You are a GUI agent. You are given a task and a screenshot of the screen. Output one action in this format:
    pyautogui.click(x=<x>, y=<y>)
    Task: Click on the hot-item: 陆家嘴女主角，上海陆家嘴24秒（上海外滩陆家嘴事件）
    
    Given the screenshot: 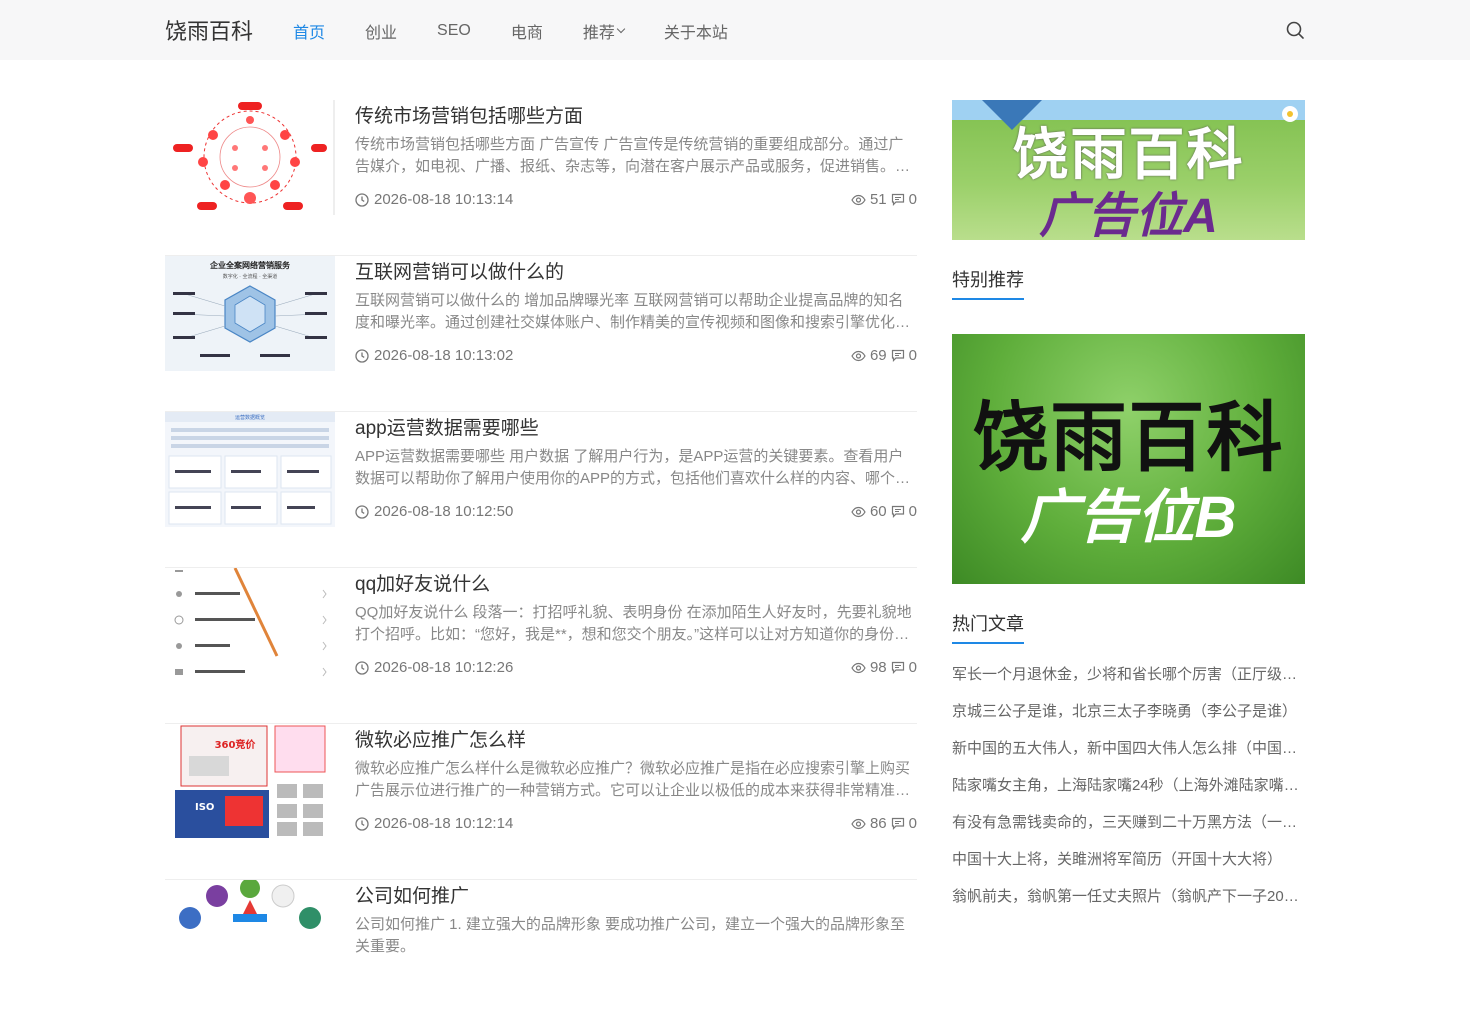 What is the action you would take?
    pyautogui.click(x=1127, y=793)
    